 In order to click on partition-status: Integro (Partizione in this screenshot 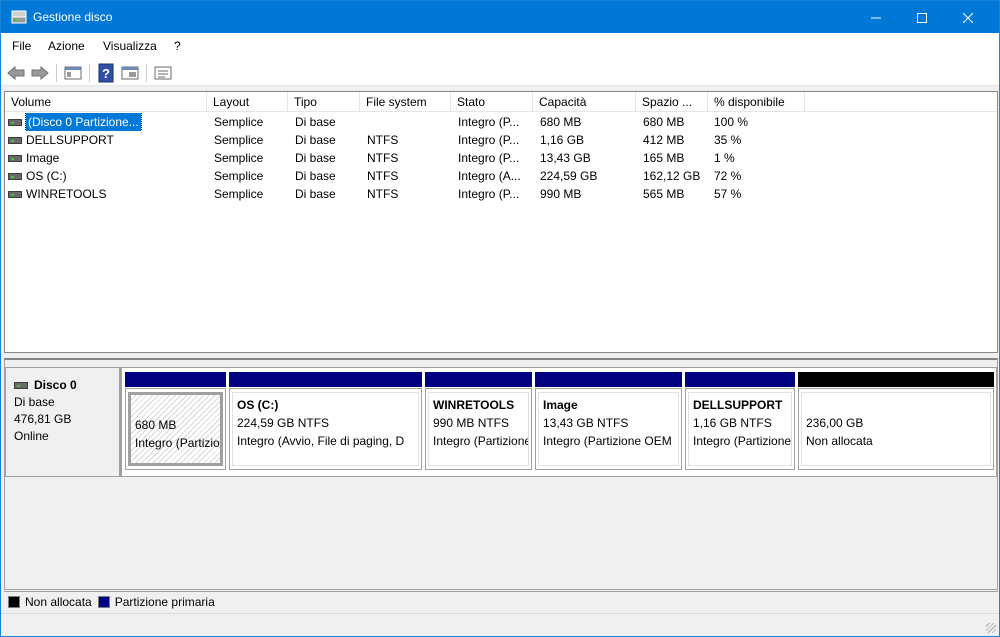, I will do `click(742, 441)`.